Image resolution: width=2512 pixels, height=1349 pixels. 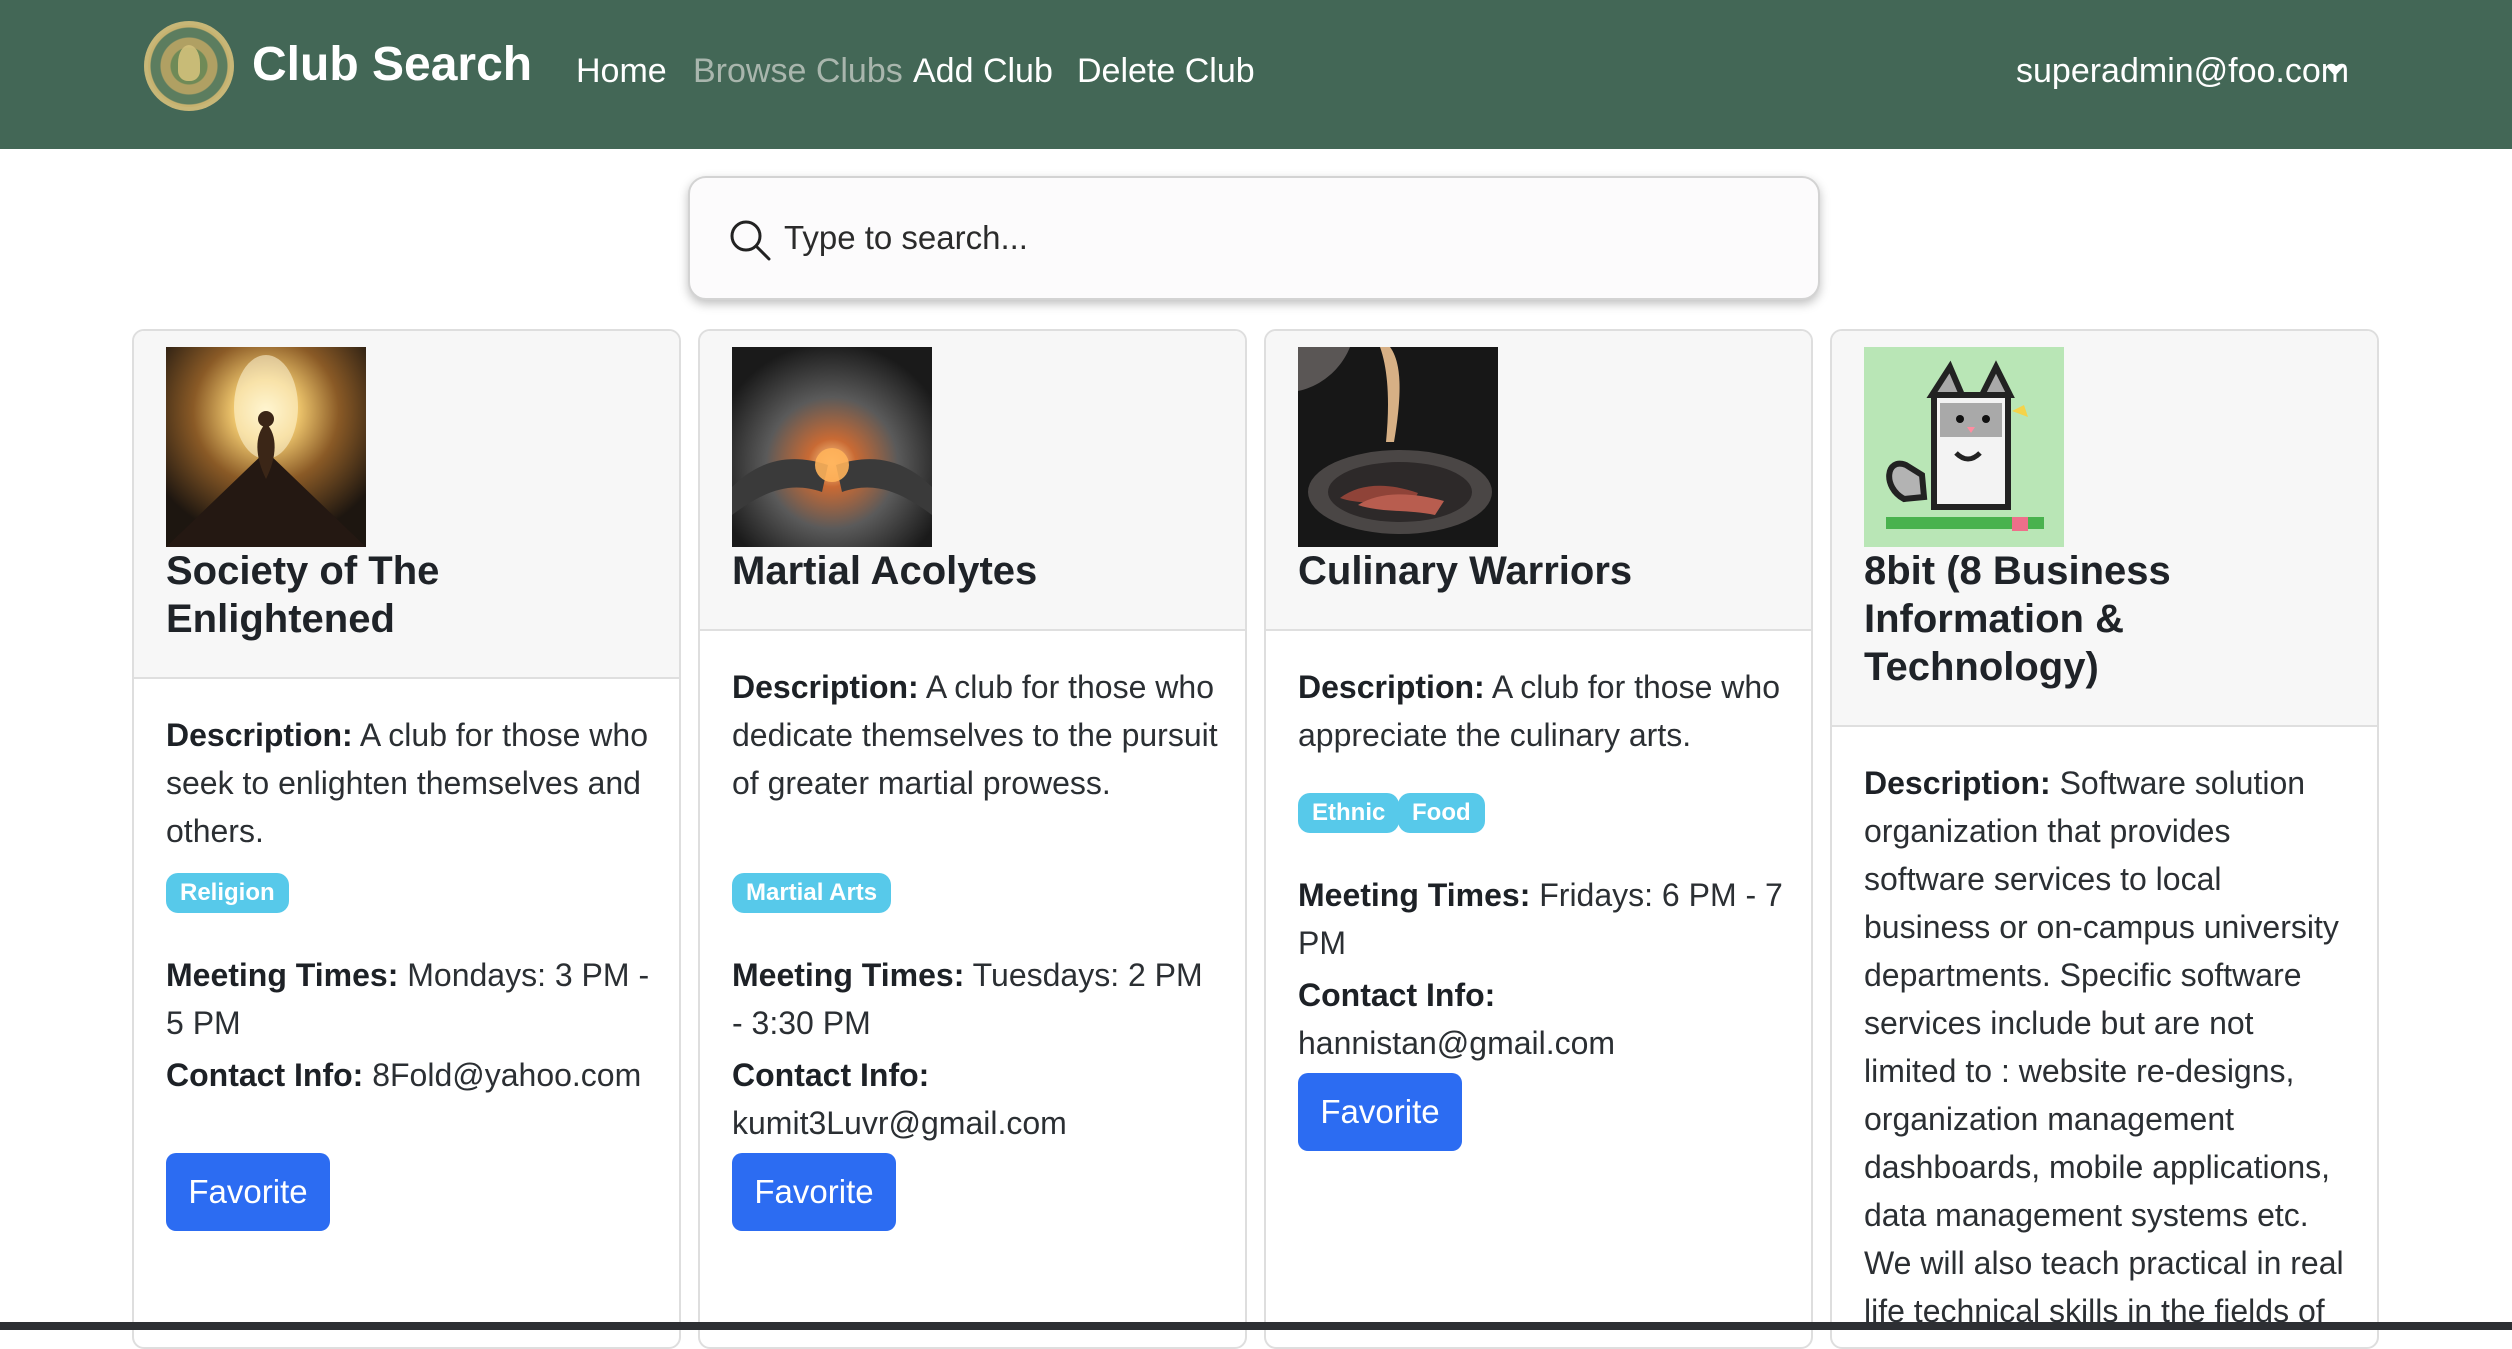 I want to click on club-card-header: Martial Acolytes, so click(x=972, y=481).